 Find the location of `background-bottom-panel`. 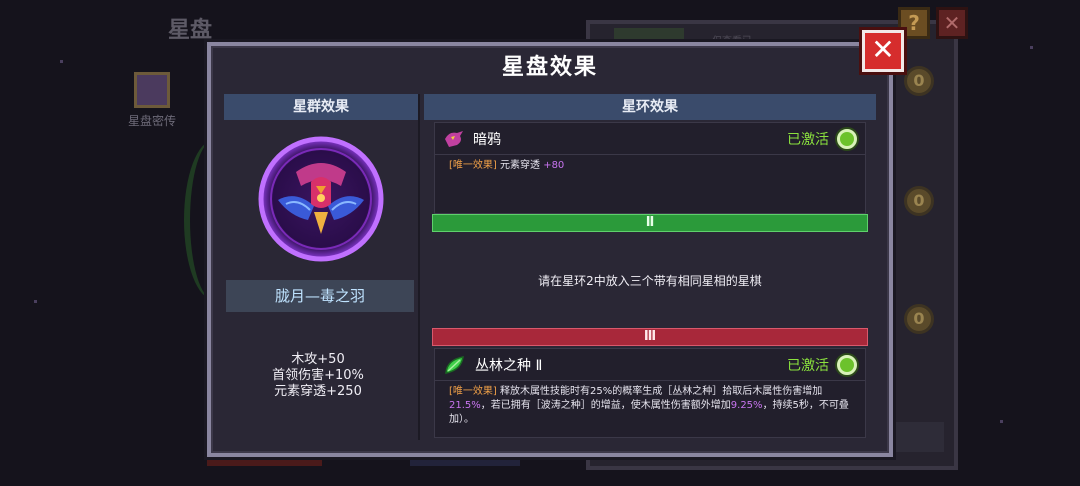

background-bottom-panel is located at coordinates (917, 437).